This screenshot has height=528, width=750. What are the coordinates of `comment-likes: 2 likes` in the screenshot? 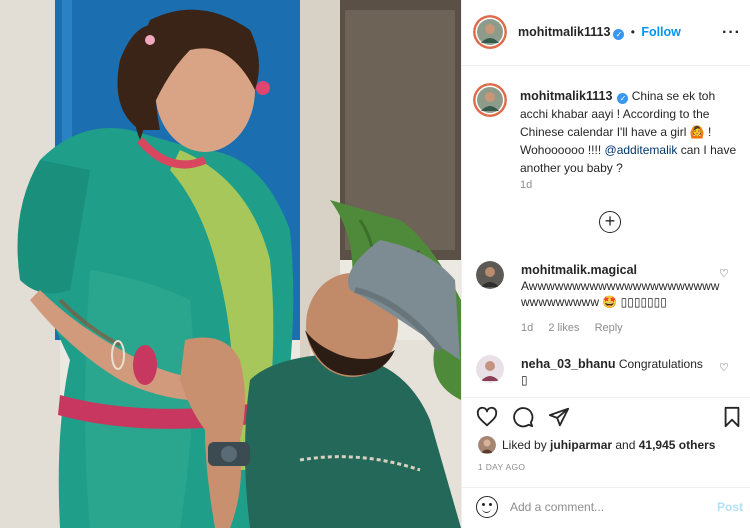 It's located at (563, 328).